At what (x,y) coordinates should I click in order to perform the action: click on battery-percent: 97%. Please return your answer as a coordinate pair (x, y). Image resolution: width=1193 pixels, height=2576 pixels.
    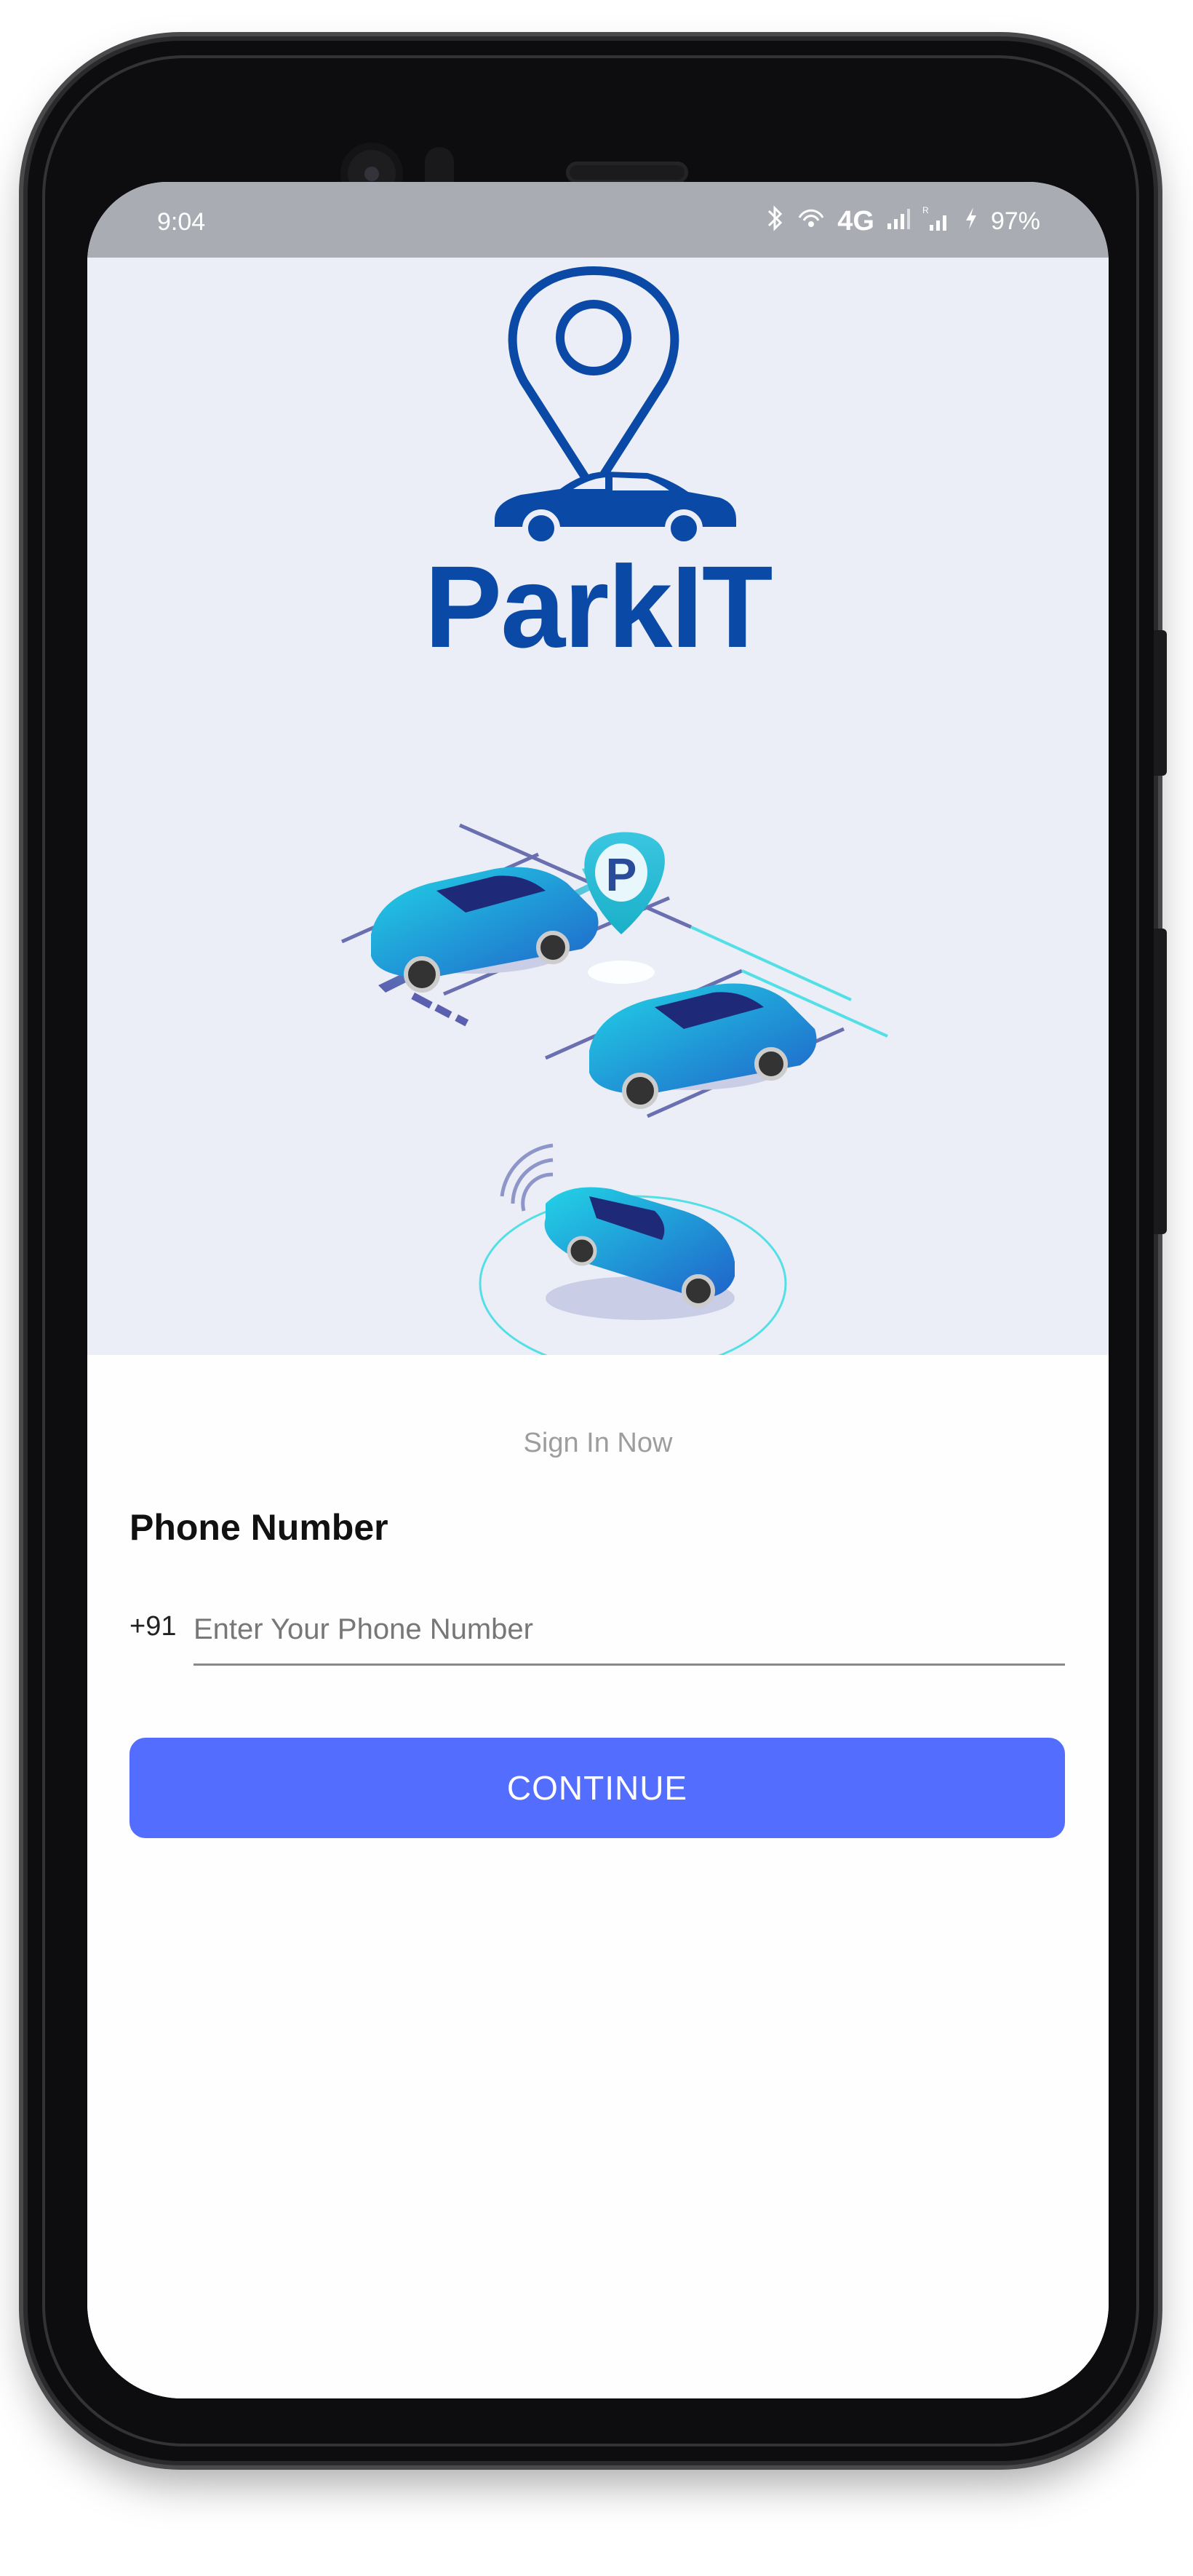
    Looking at the image, I should click on (1015, 221).